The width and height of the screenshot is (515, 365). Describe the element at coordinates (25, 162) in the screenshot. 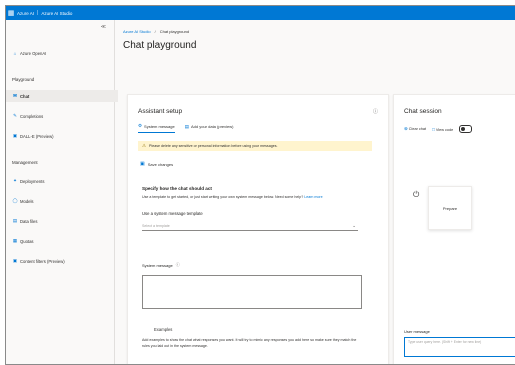

I see `sidebar-heading-management: Management` at that location.